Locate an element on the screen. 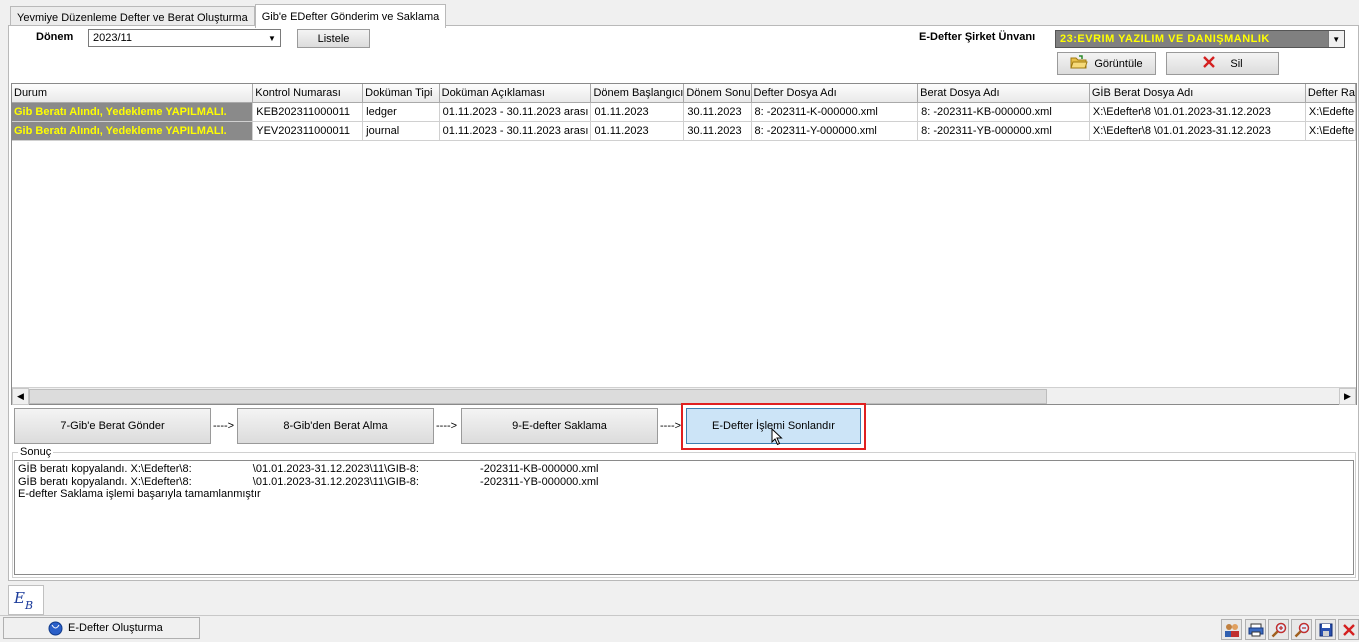  column-header: Doküman Tipi is located at coordinates (401, 93).